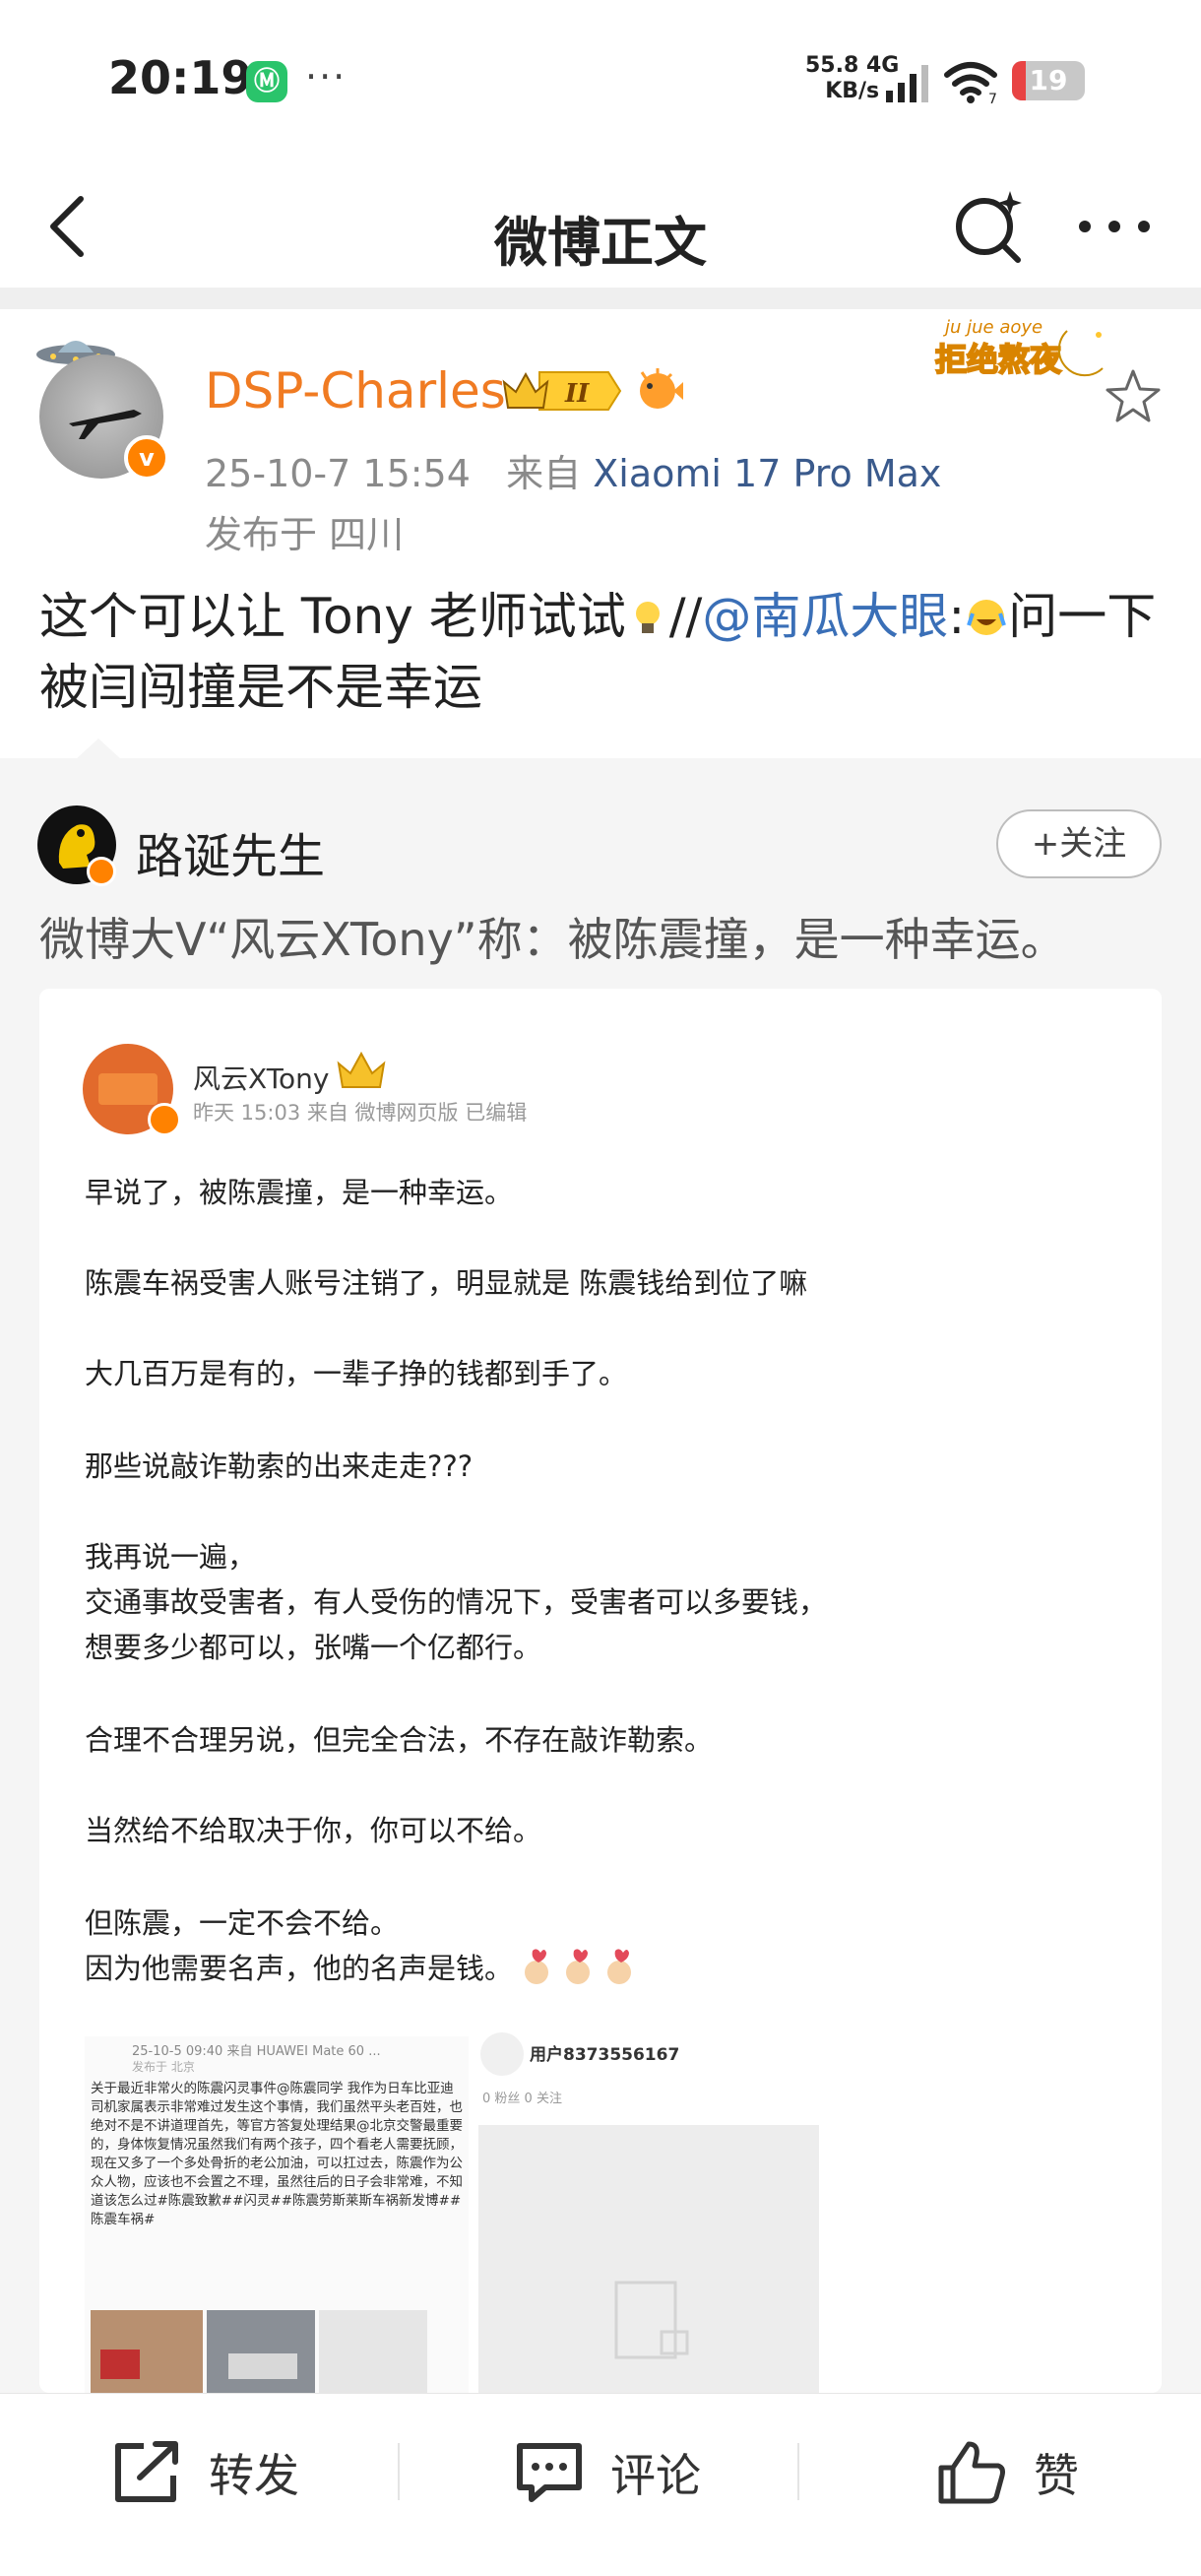 This screenshot has height=2576, width=1201. Describe the element at coordinates (971, 2472) in the screenshot. I see `thumbs-up-icon` at that location.